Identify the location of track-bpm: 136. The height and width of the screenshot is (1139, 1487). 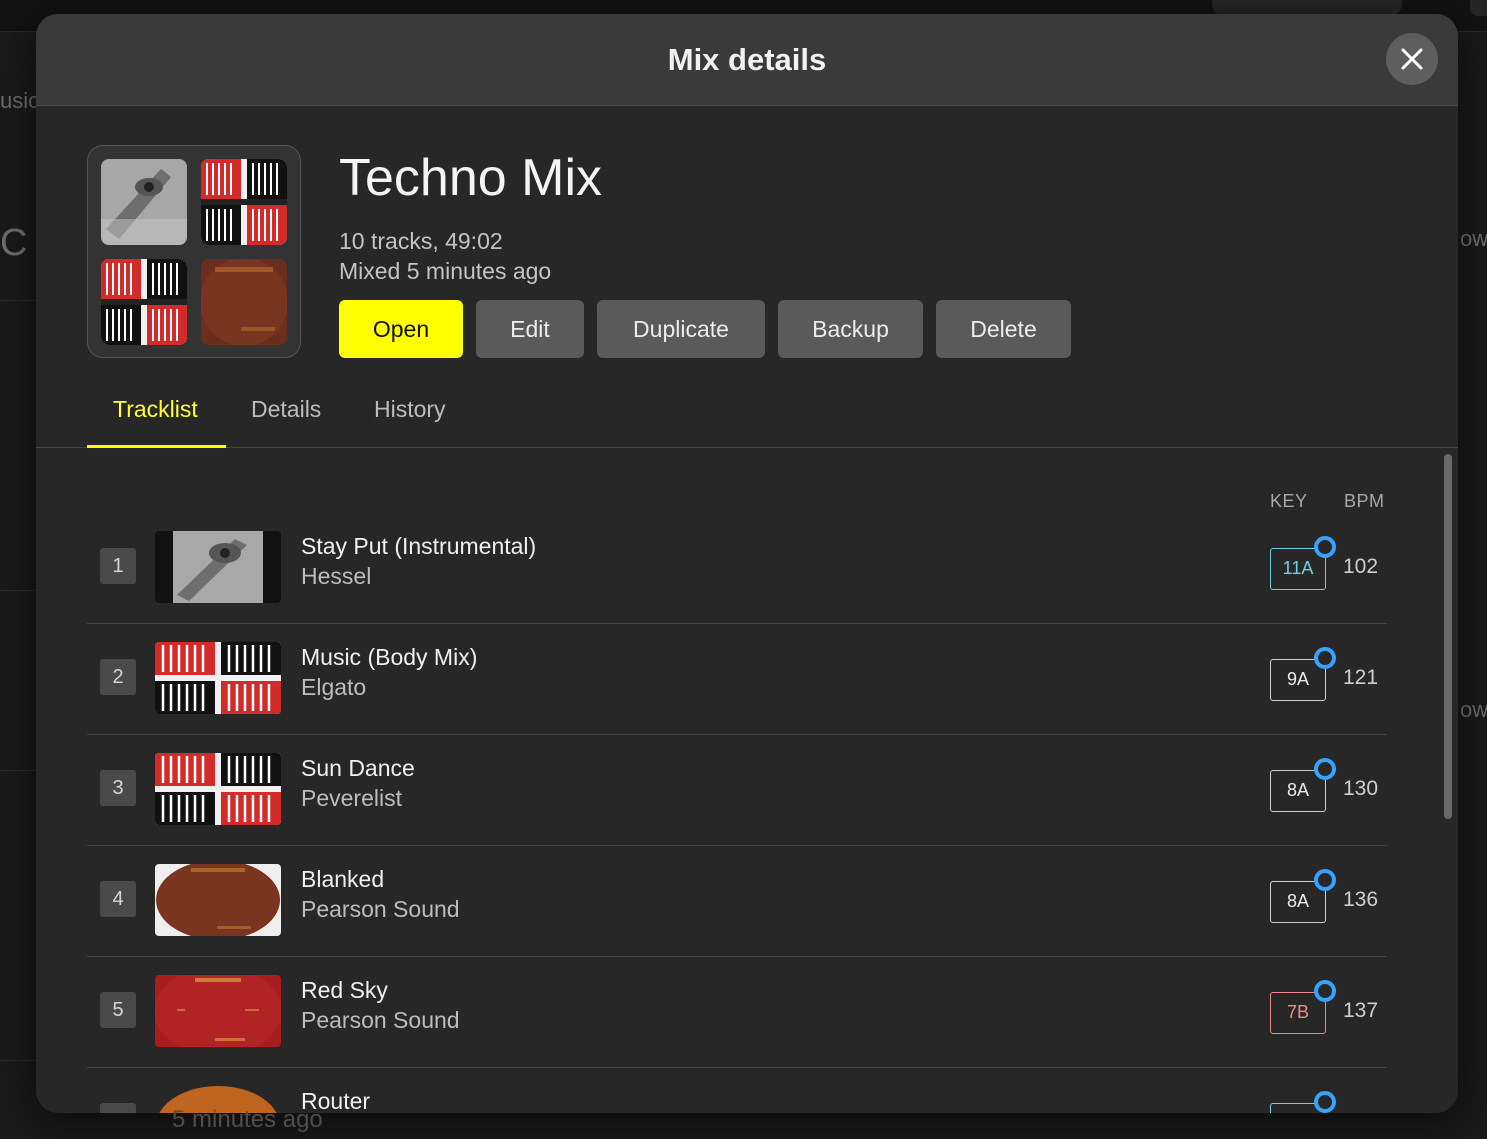
(1361, 899).